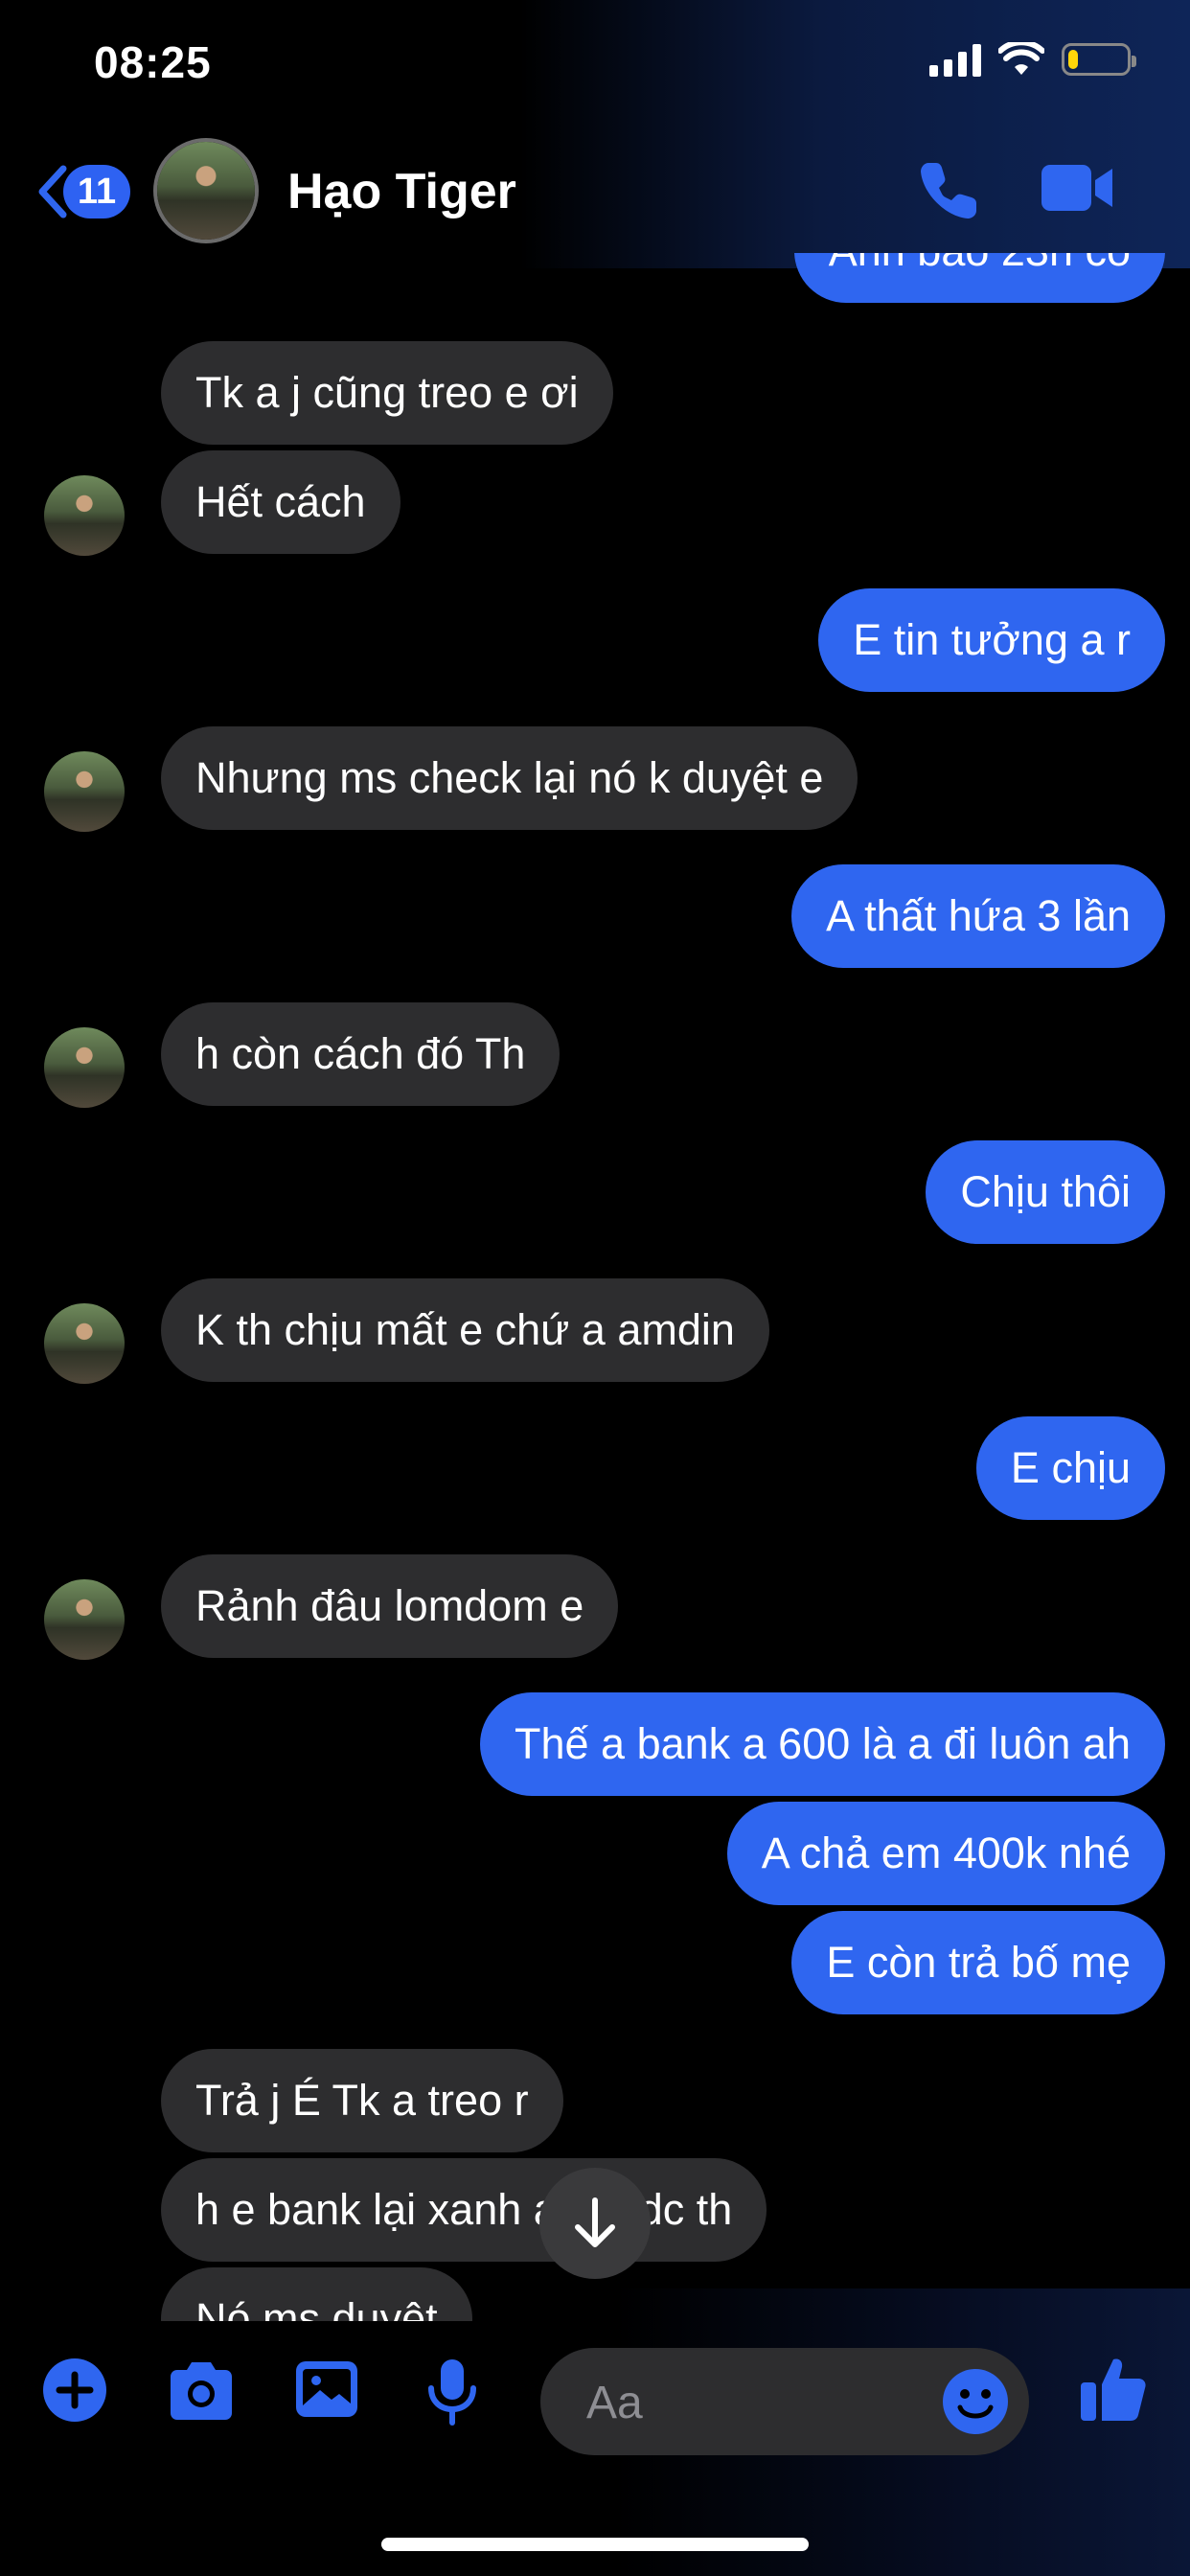  Describe the element at coordinates (1021, 58) in the screenshot. I see `wifi-icon` at that location.